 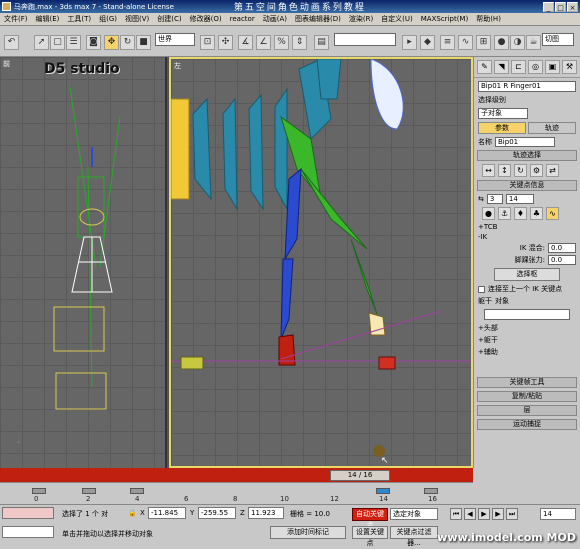 I want to click on tab-tracks: 轨迹, so click(x=552, y=128).